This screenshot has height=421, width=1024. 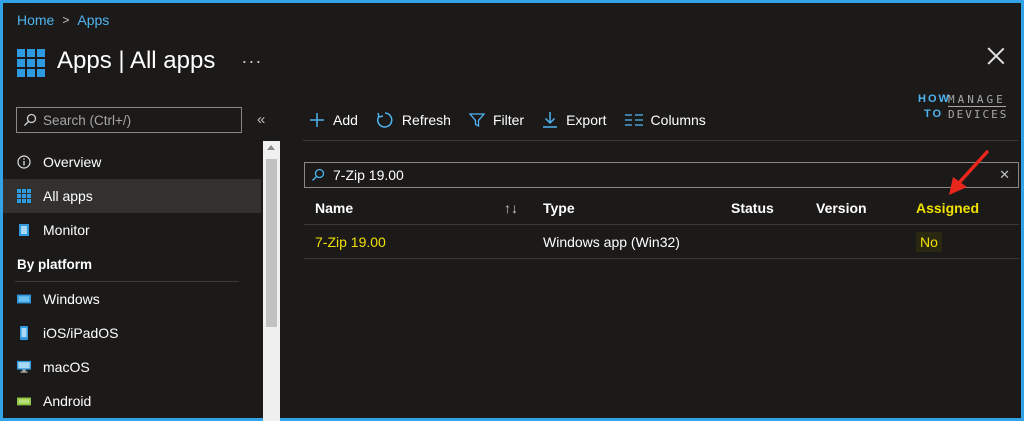 I want to click on windows-device-icon, so click(x=24, y=299).